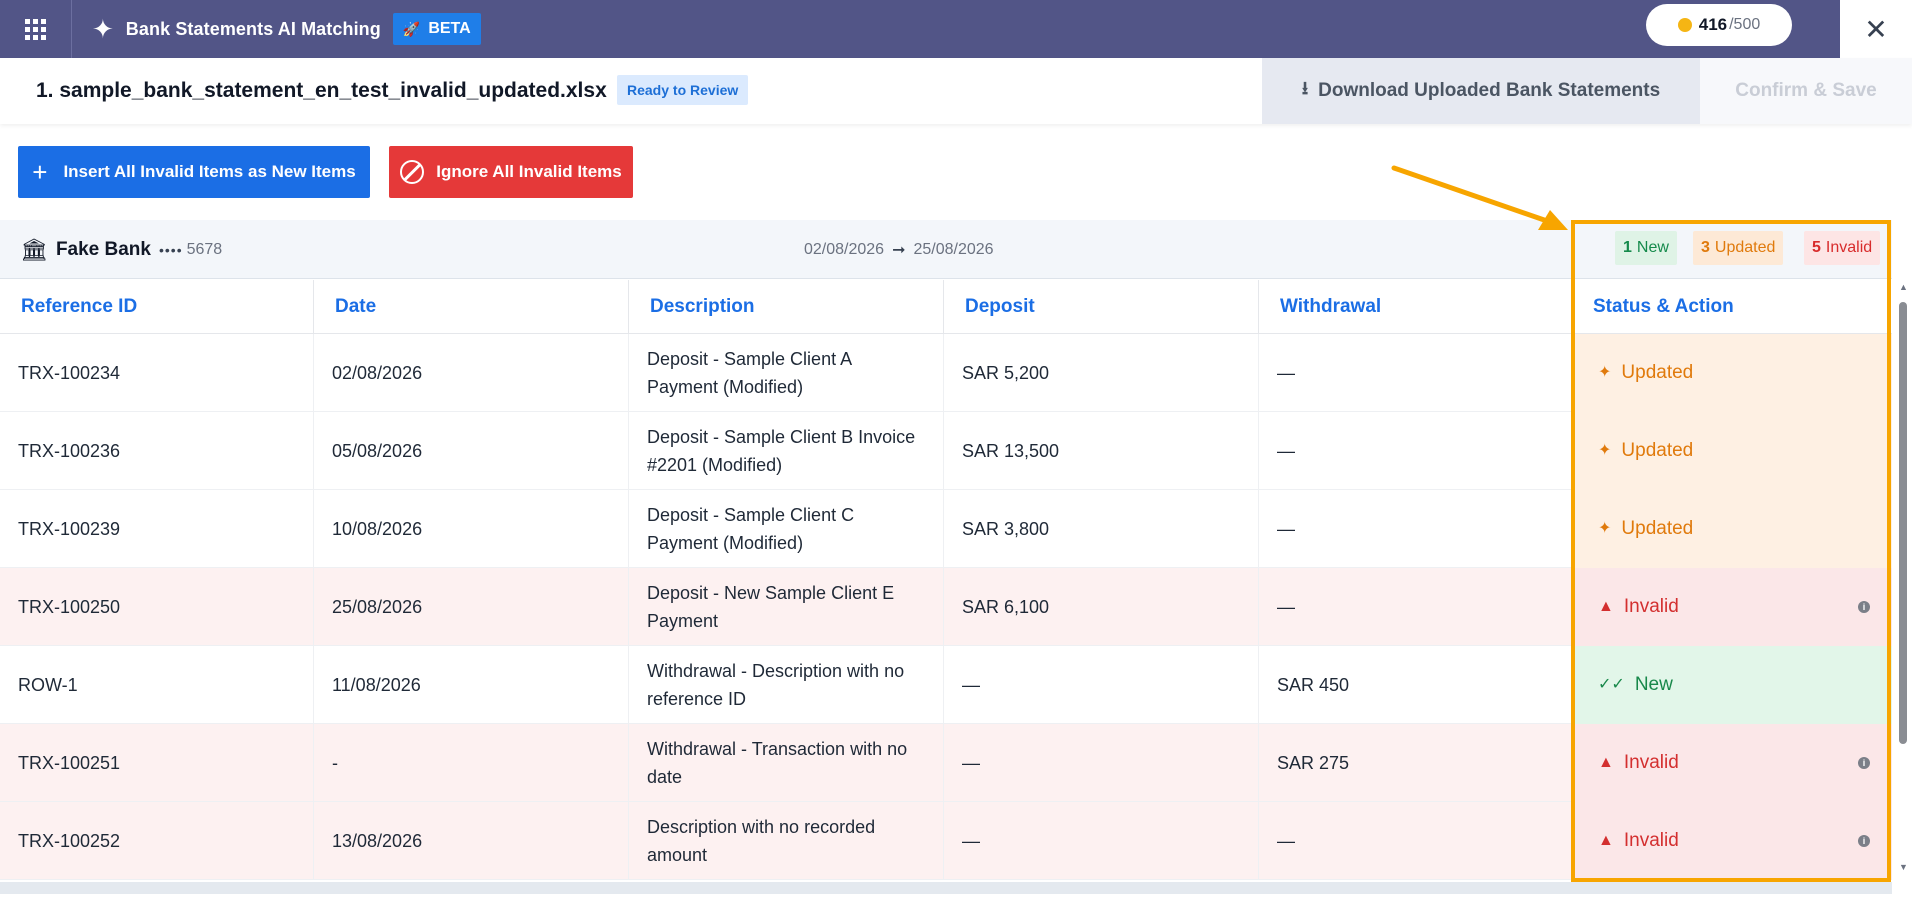 This screenshot has height=906, width=1912. I want to click on insert-label: Insert All Invalid Items as New Items, so click(209, 171).